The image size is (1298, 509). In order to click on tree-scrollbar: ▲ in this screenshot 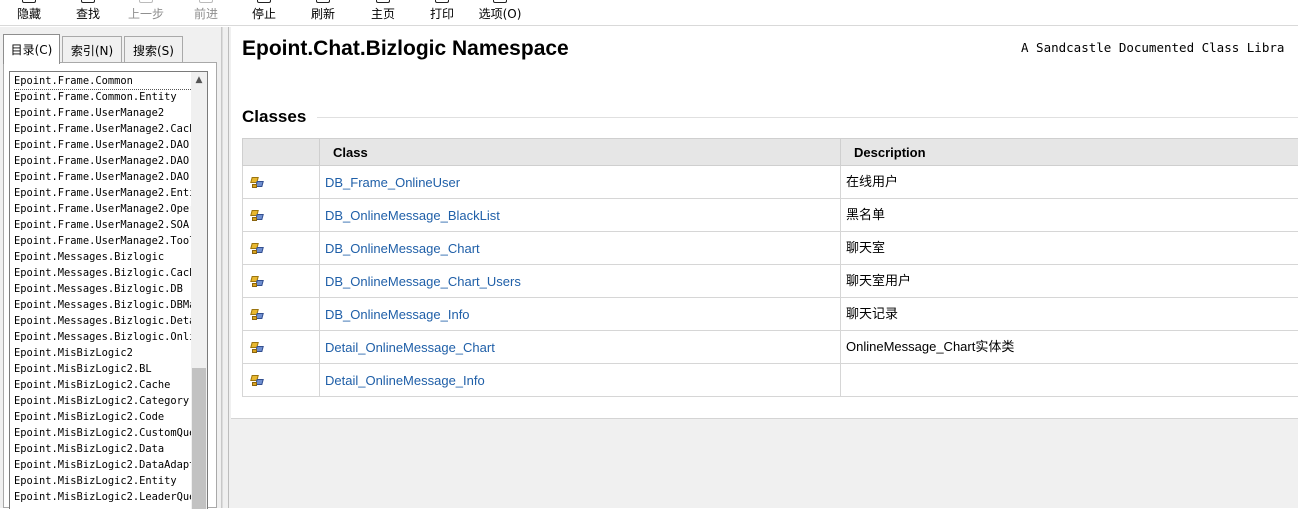, I will do `click(199, 290)`.